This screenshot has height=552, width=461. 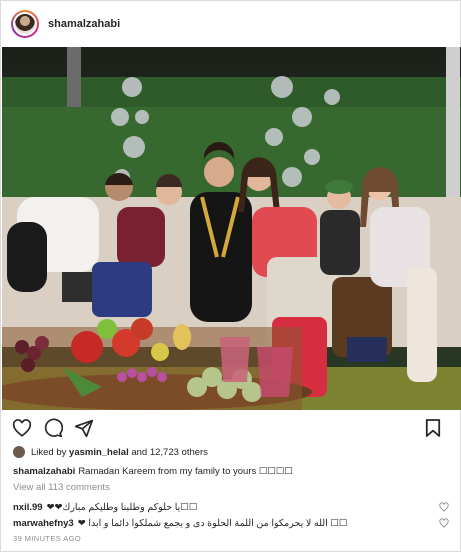 What do you see at coordinates (47, 538) in the screenshot?
I see `post-timestamp: 39 MINUTES AGO` at bounding box center [47, 538].